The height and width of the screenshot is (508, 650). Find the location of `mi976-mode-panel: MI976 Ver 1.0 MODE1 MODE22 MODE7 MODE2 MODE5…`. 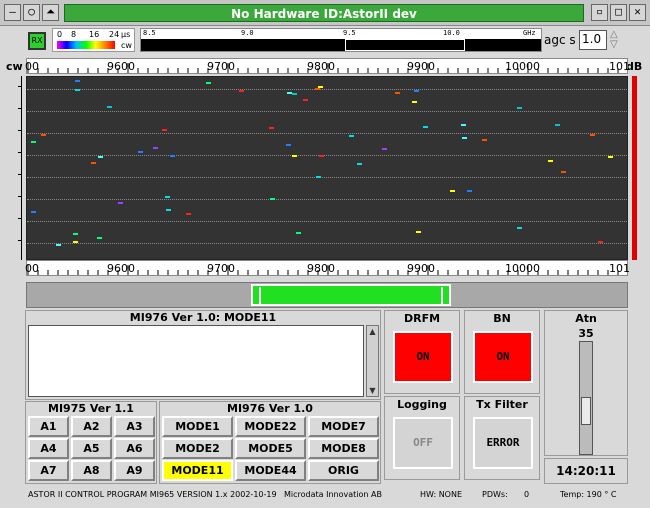

mi976-mode-panel: MI976 Ver 1.0 MODE1 MODE22 MODE7 MODE2 MODE5… is located at coordinates (270, 442).